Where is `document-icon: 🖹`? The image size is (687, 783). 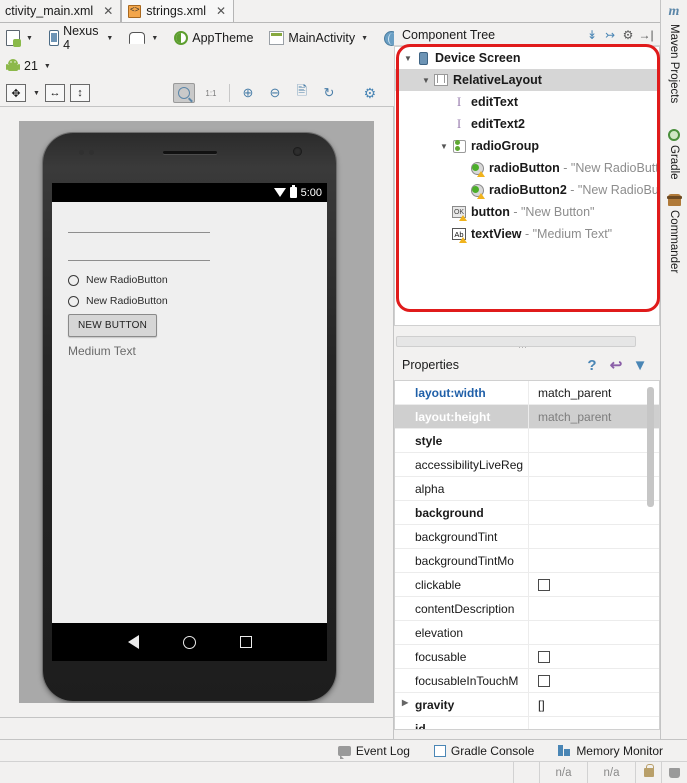 document-icon: 🖹 is located at coordinates (302, 93).